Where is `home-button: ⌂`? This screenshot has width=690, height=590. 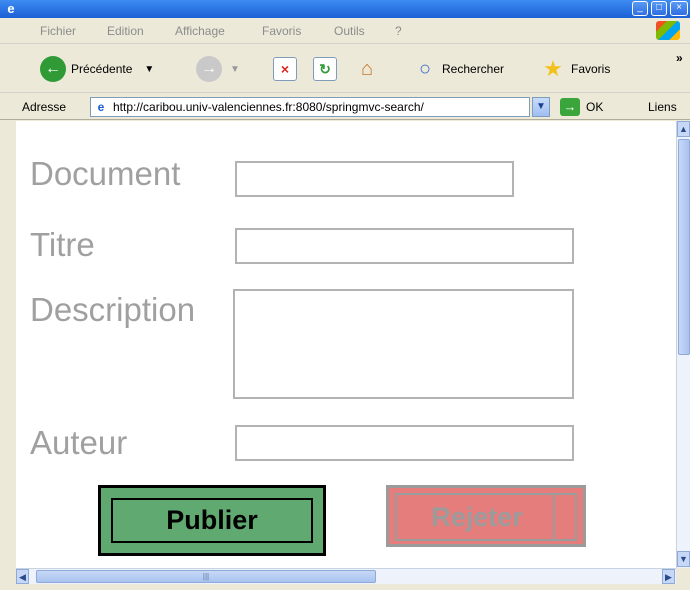 home-button: ⌂ is located at coordinates (367, 69).